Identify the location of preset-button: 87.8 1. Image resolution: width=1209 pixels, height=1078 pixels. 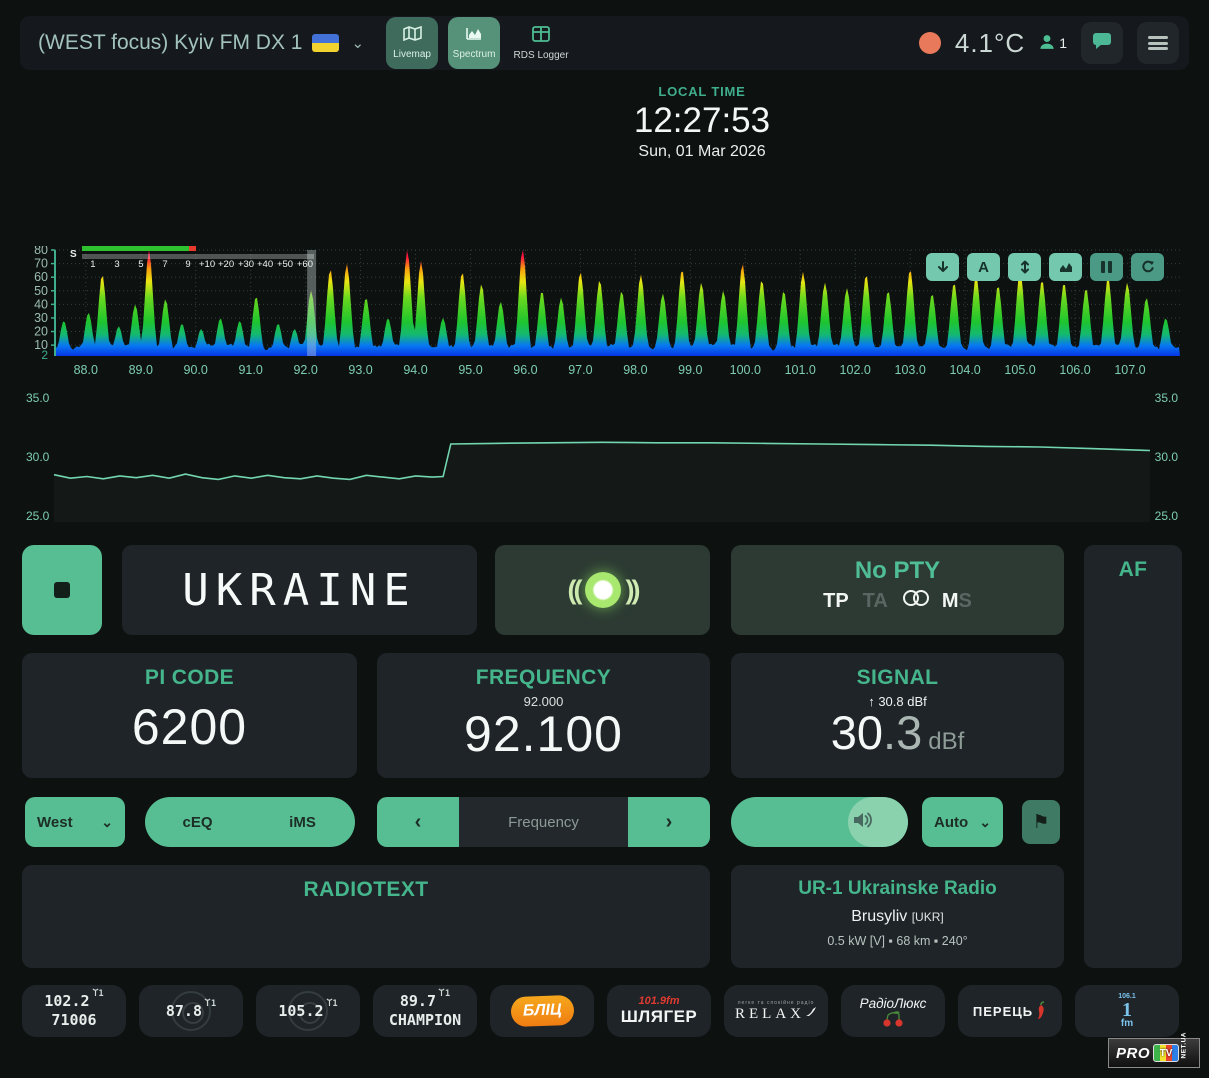
(191, 1011).